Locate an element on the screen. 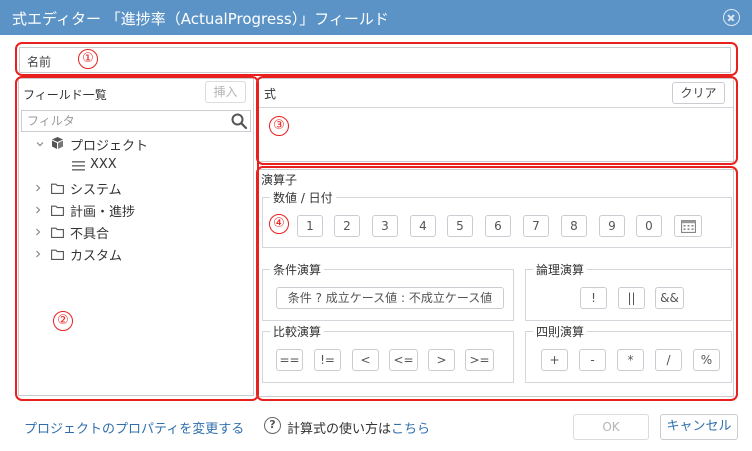  close-icon is located at coordinates (731, 17).